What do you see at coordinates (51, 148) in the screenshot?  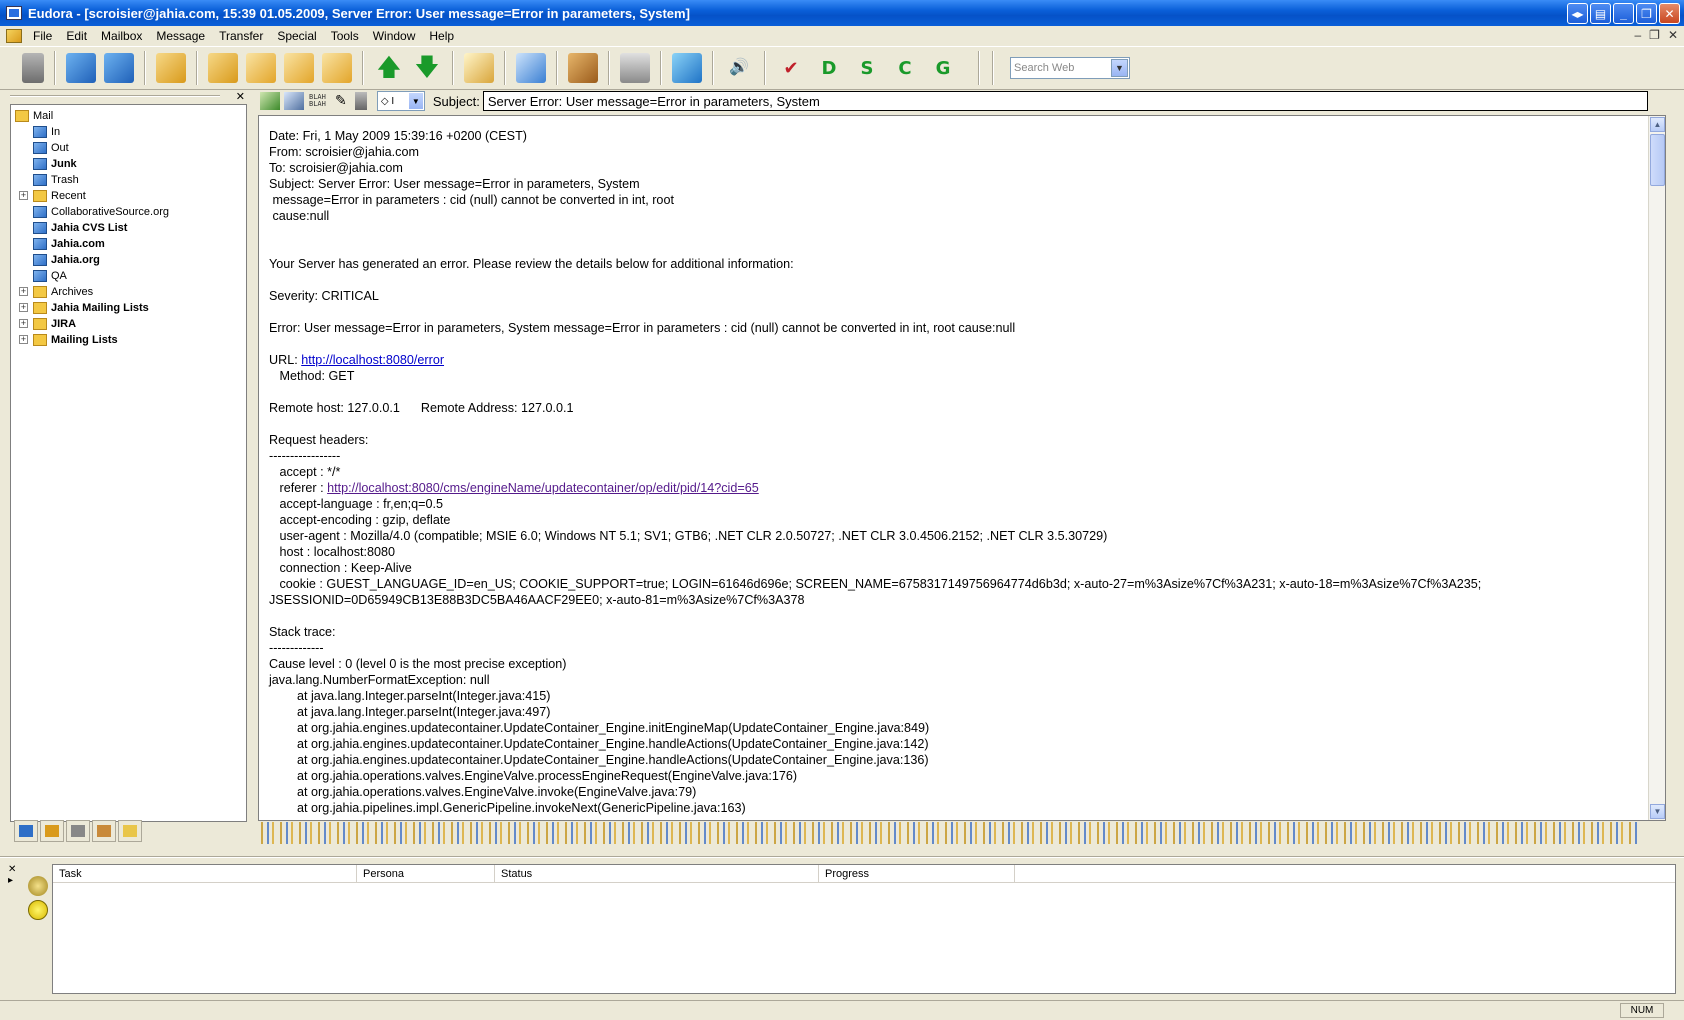 I see `mailbox-item: Out` at bounding box center [51, 148].